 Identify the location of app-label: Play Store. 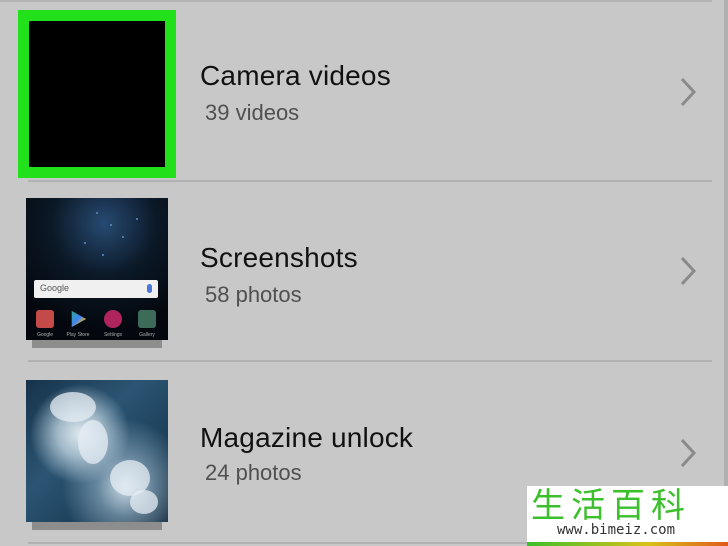
(78, 335).